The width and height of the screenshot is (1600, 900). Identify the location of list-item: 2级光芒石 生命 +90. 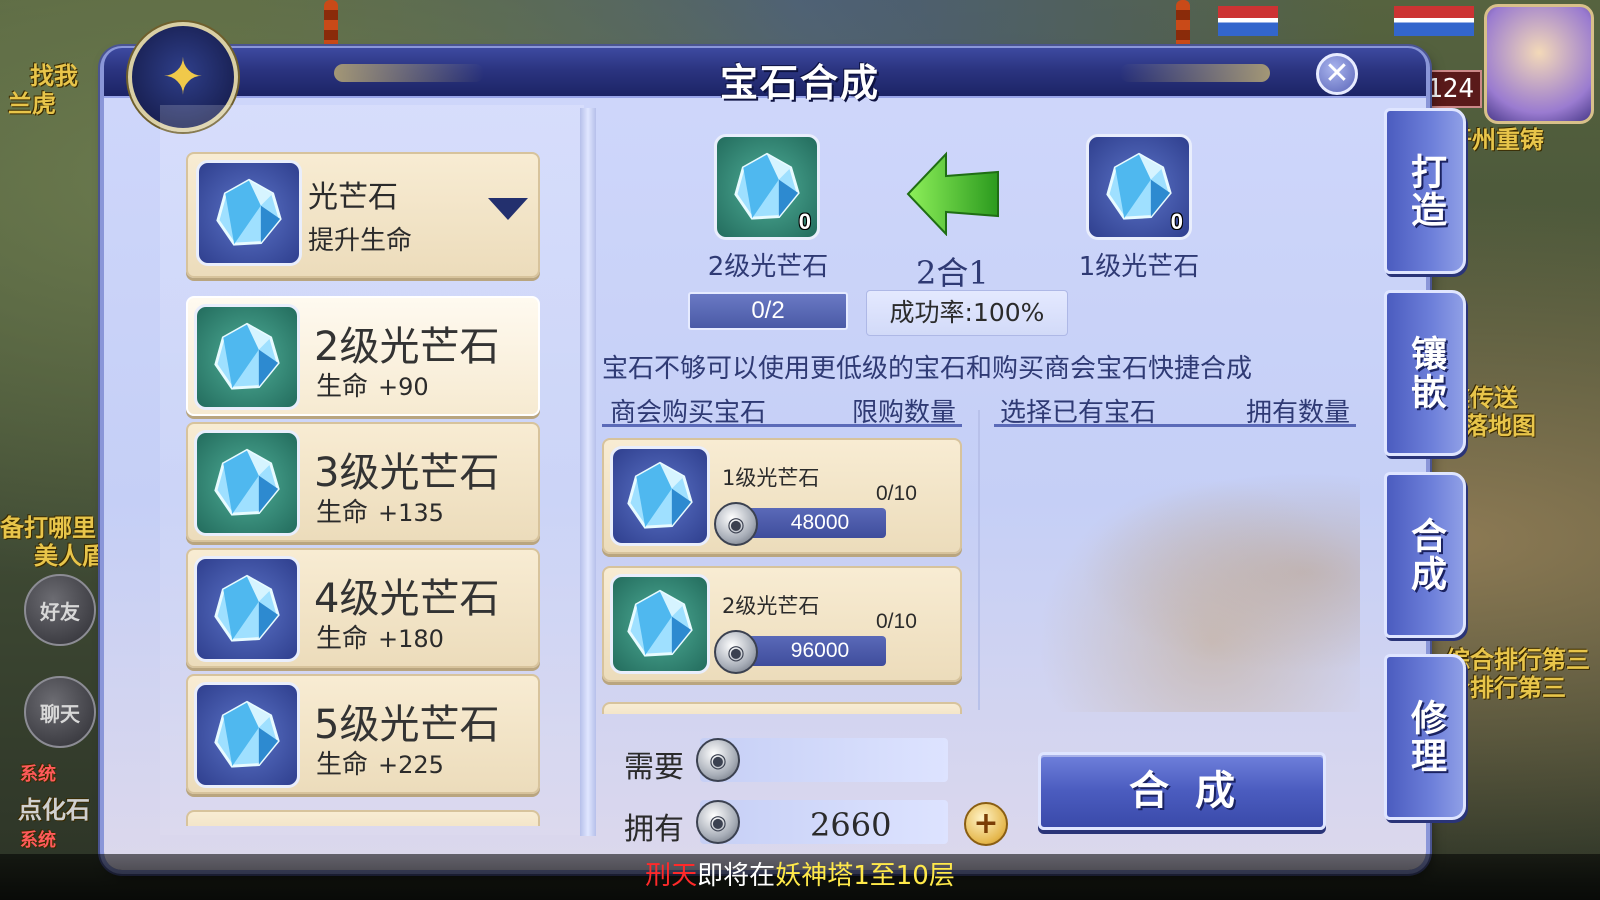
(363, 356).